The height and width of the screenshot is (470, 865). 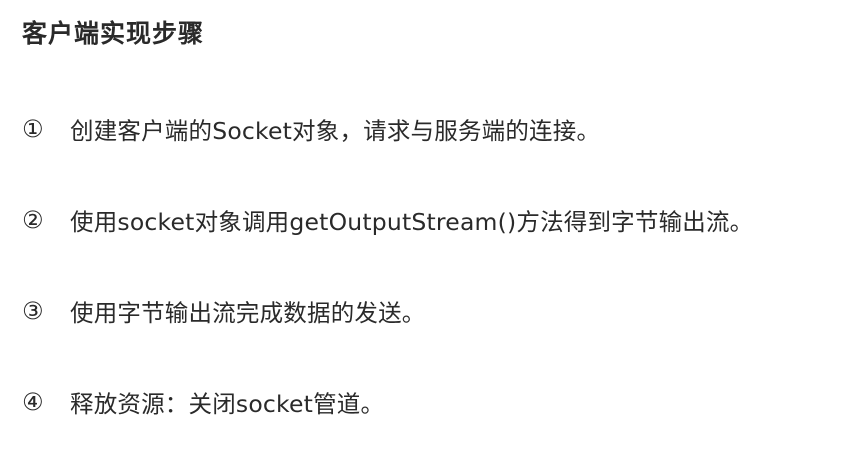 I want to click on step-item-3: ③ 使用字节输出流完成数据的发送。, so click(x=439, y=311).